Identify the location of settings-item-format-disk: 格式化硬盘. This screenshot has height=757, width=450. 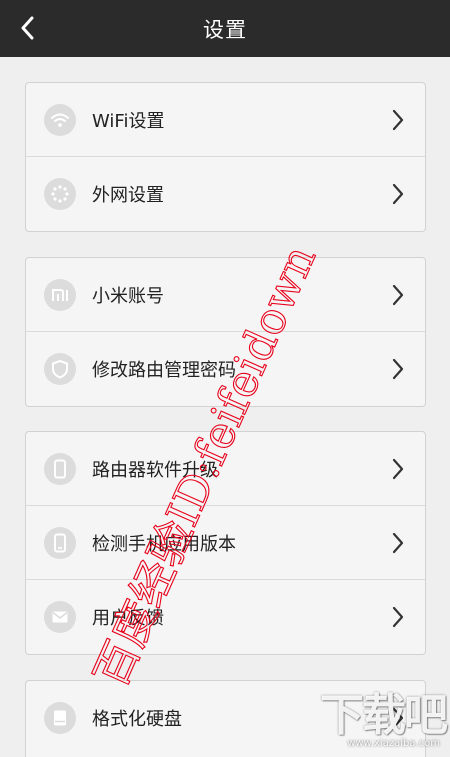
(225, 718).